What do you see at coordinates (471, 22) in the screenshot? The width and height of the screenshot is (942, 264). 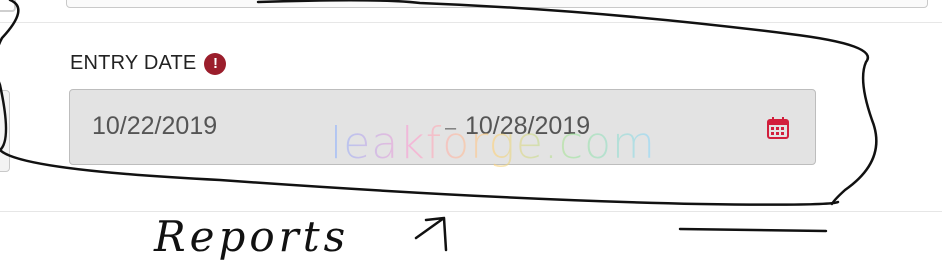 I see `top-divider` at bounding box center [471, 22].